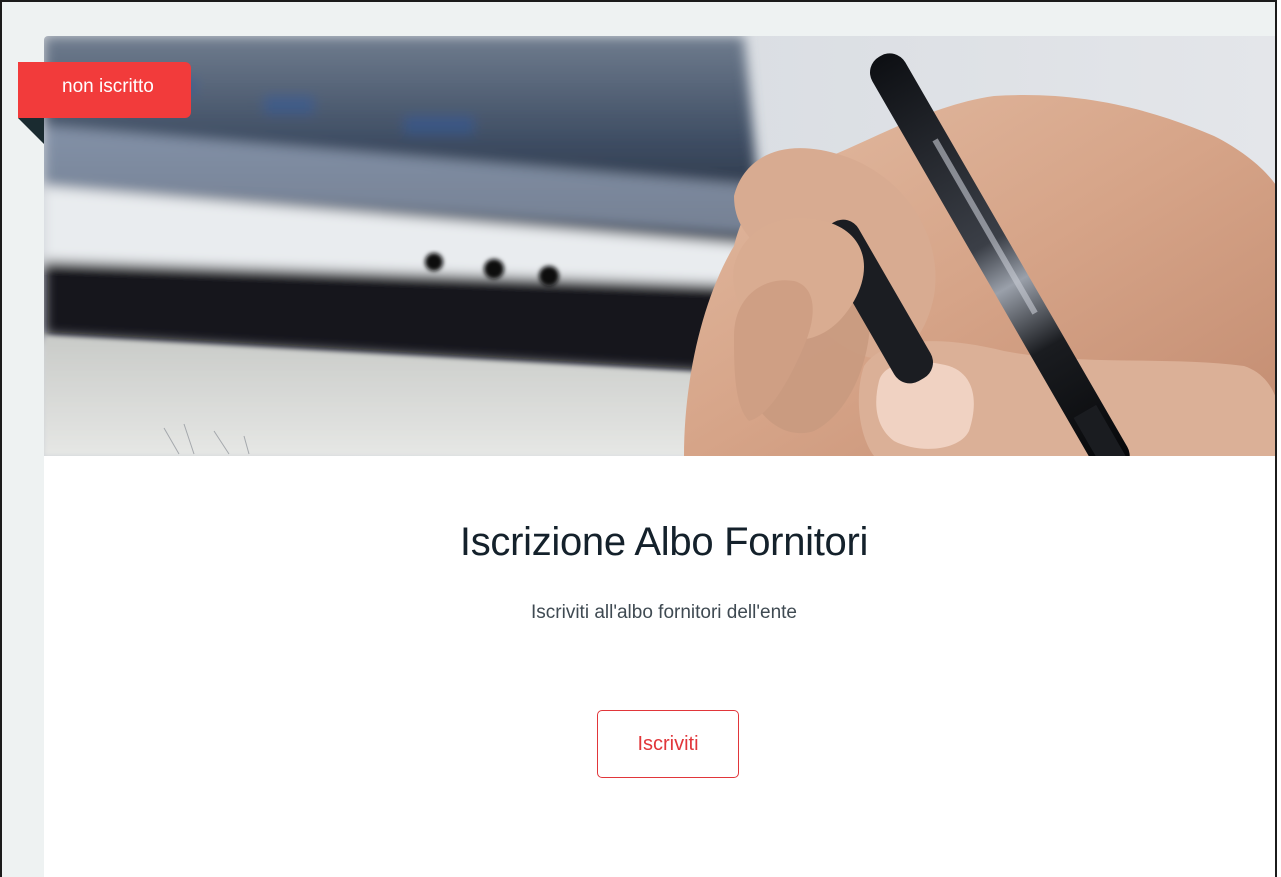 The height and width of the screenshot is (877, 1281). I want to click on card-subtitle: Iscriviti all'albo fornitori dell'ente, so click(664, 612).